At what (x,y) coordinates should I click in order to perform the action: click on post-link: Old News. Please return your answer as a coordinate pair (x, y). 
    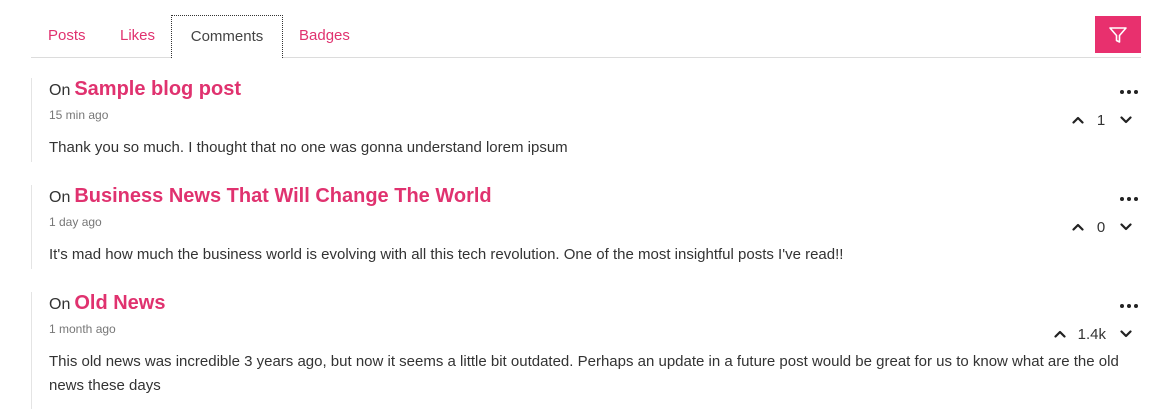
    Looking at the image, I should click on (119, 303).